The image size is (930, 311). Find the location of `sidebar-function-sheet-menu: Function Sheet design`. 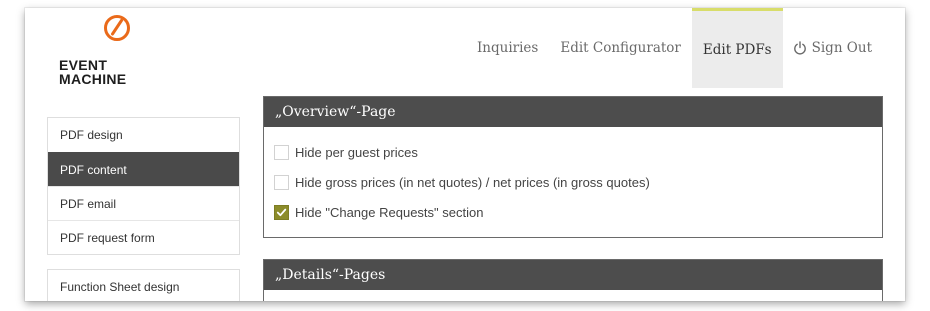

sidebar-function-sheet-menu: Function Sheet design is located at coordinates (143, 285).